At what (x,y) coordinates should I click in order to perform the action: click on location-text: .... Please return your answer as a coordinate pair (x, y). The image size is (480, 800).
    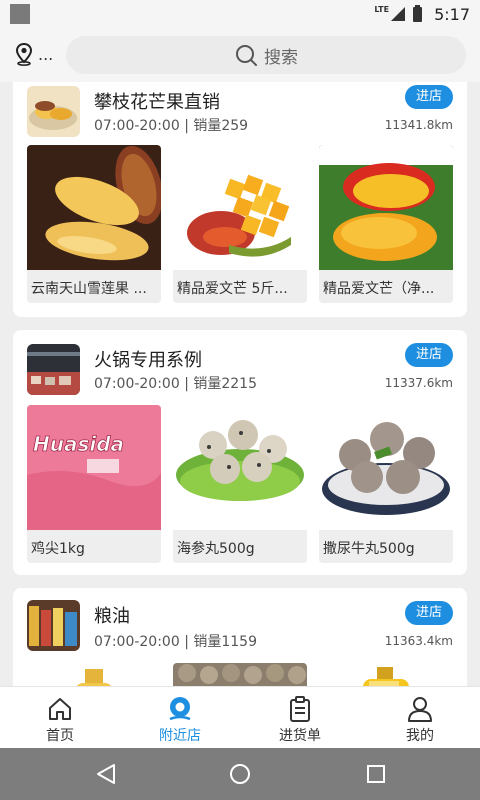
    Looking at the image, I should click on (46, 54).